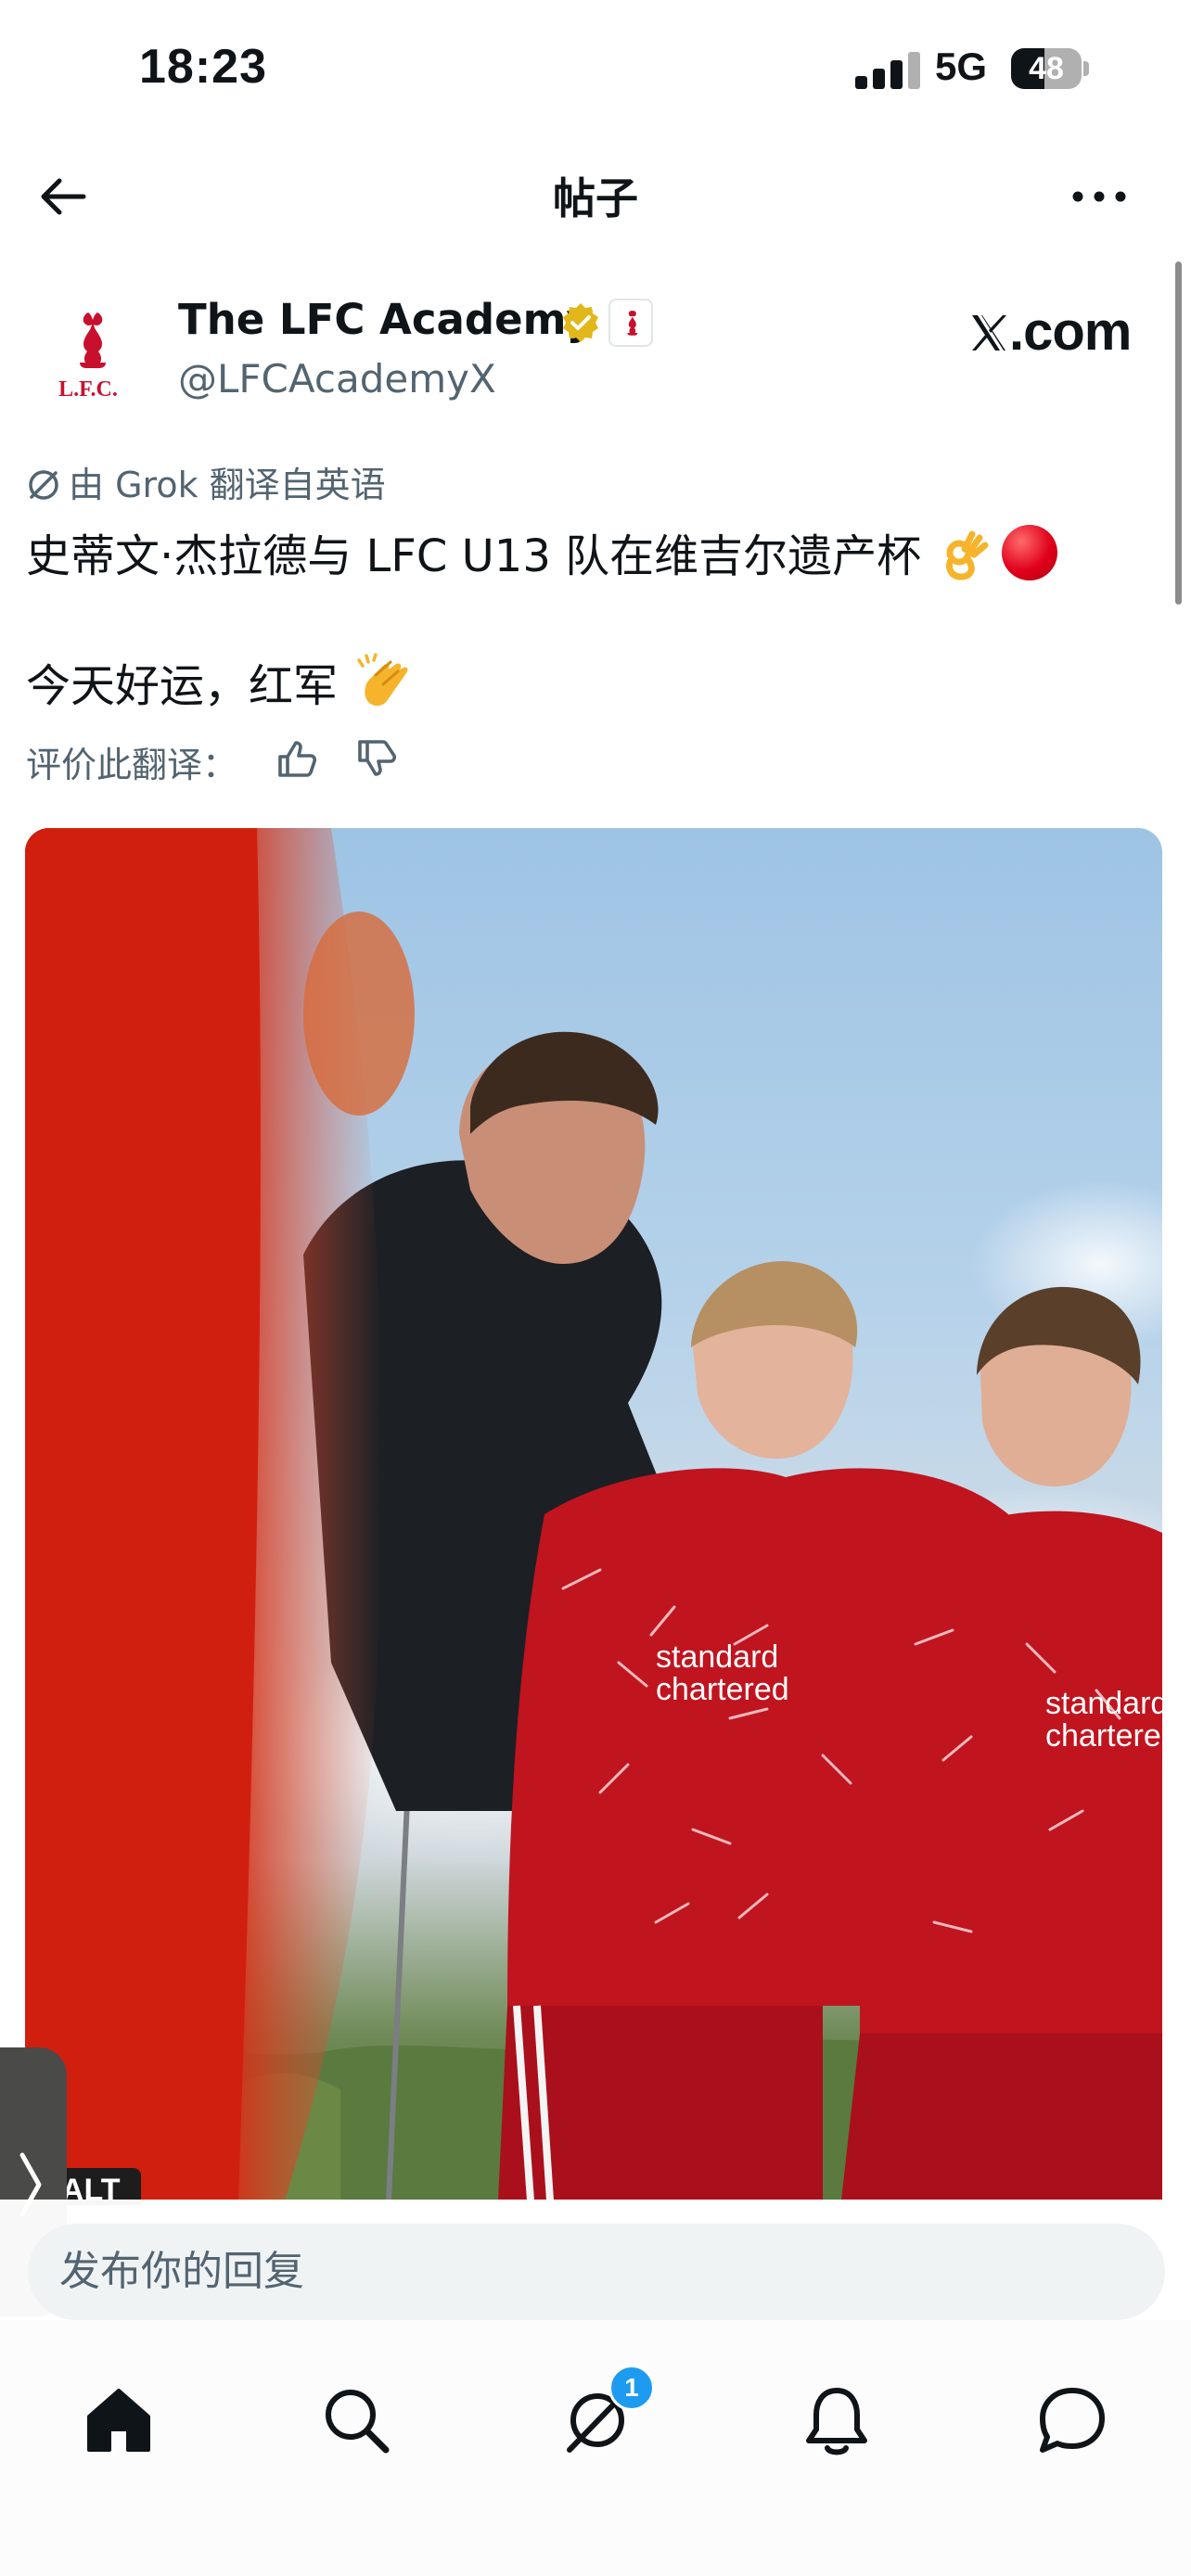 This screenshot has width=1191, height=2576. I want to click on tweet-text-line-2: 今天好运，红军, so click(220, 682).